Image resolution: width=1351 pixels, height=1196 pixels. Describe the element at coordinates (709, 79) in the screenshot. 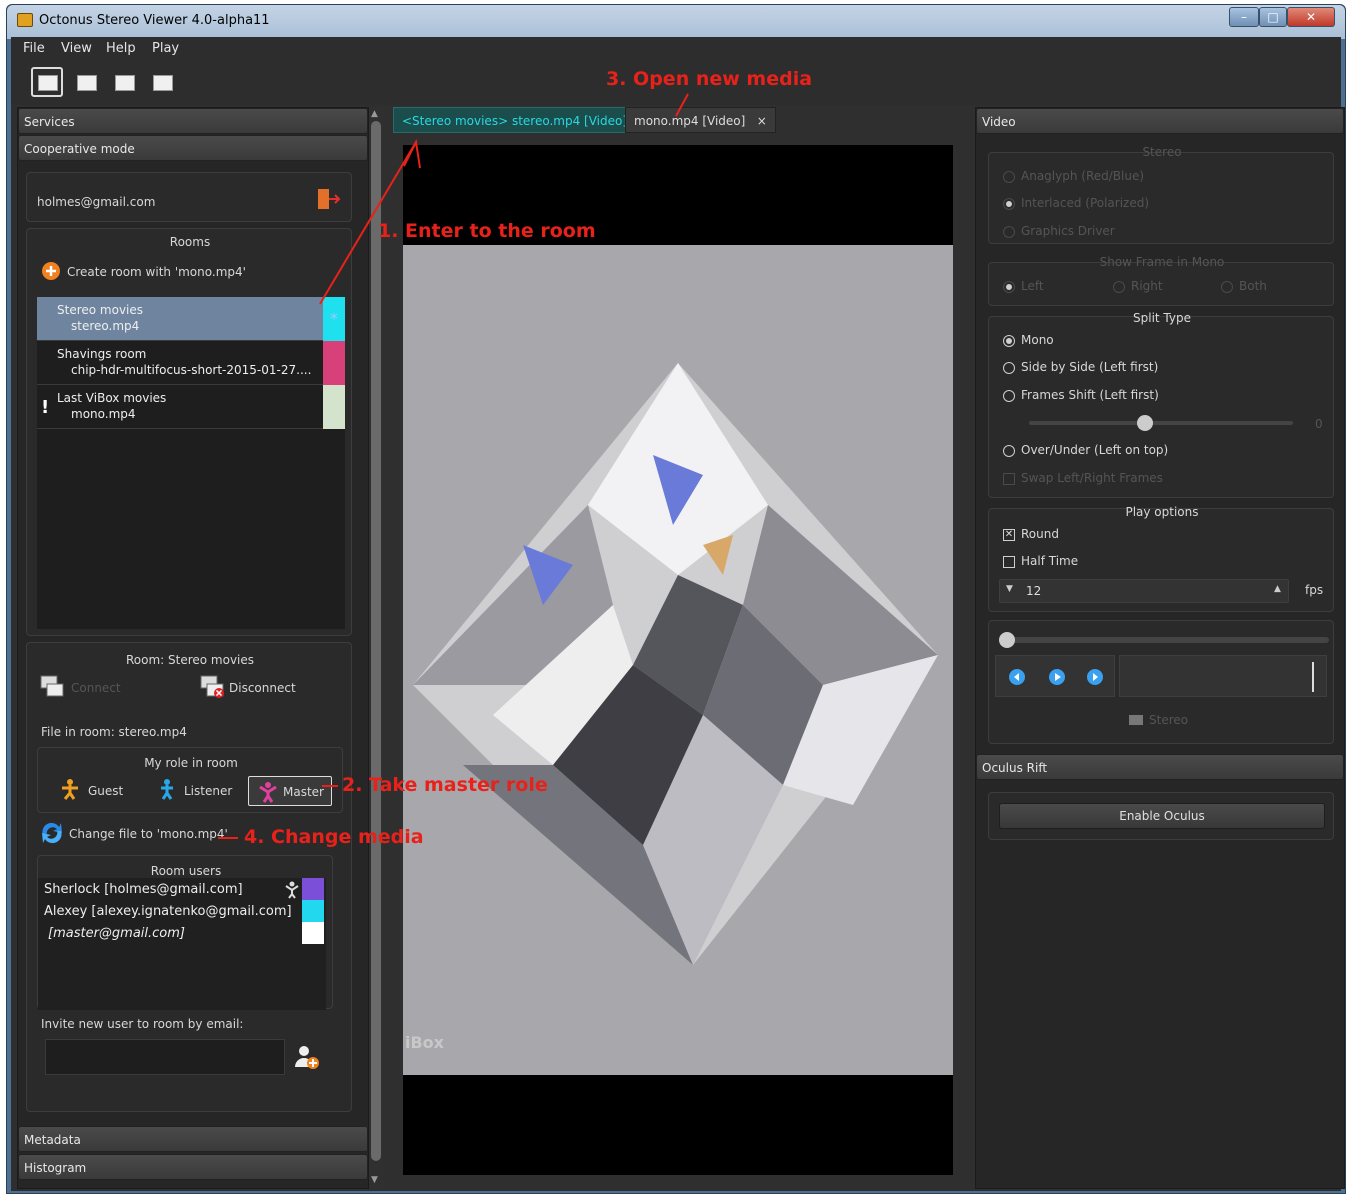

I see `annotation-3: 3. Open new media` at that location.